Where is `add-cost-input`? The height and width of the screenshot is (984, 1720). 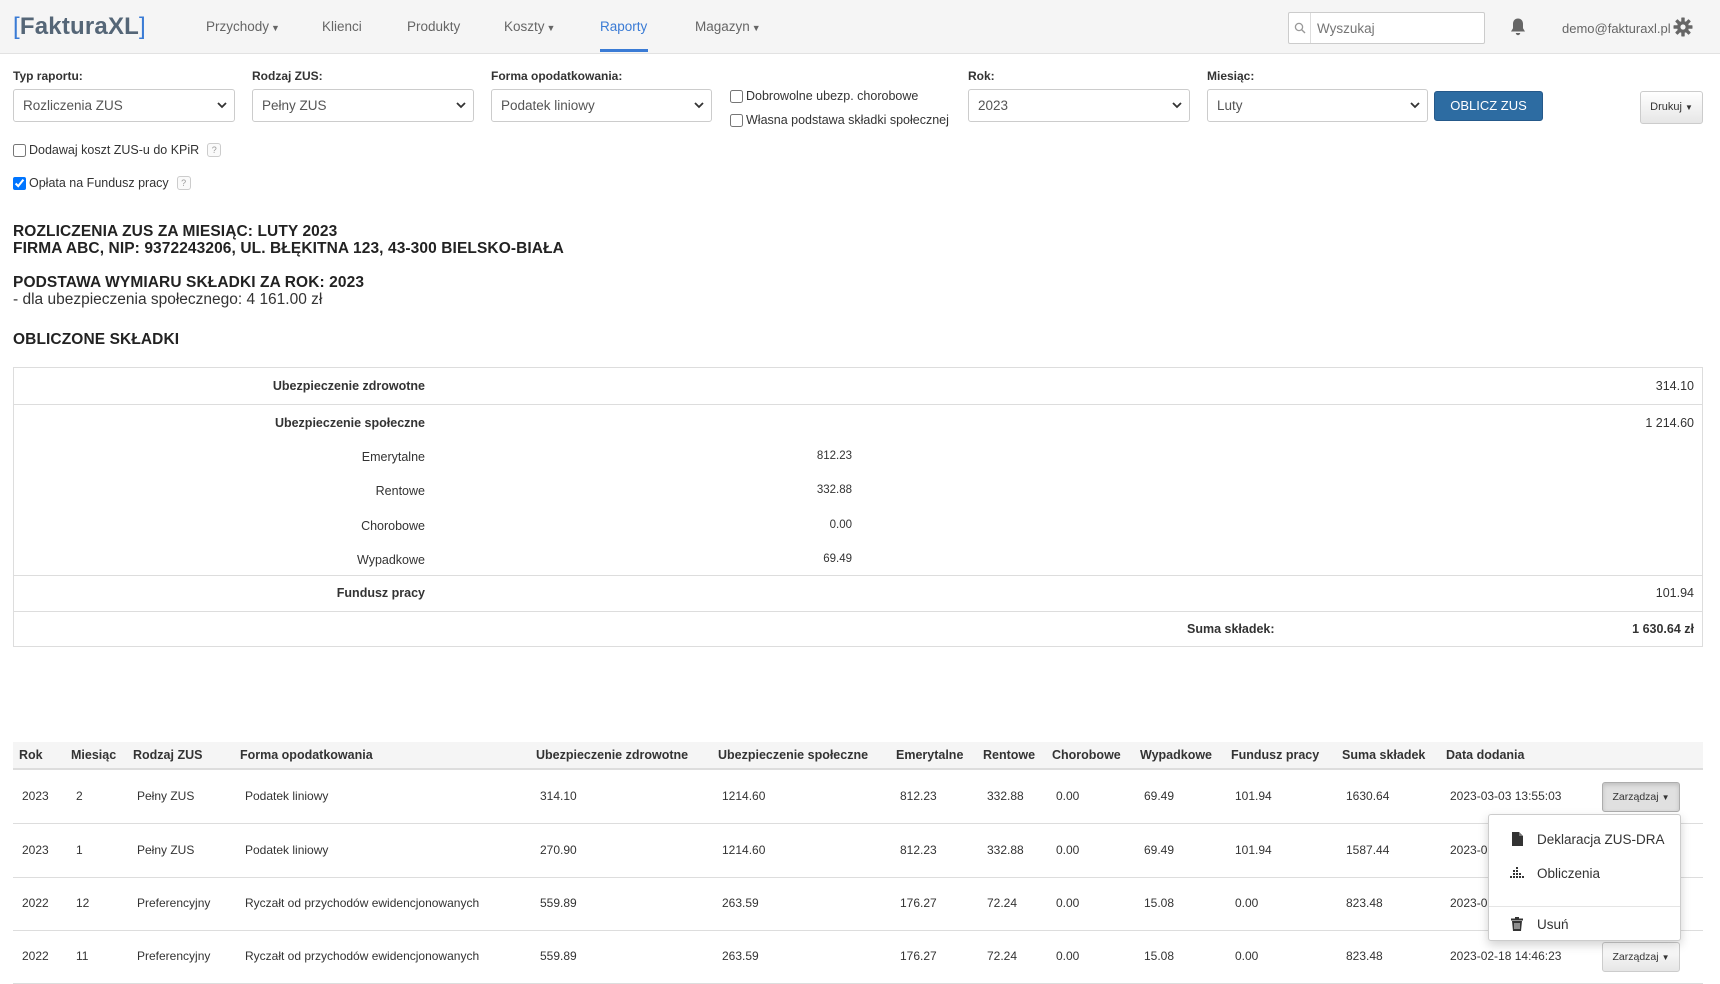
add-cost-input is located at coordinates (19, 150).